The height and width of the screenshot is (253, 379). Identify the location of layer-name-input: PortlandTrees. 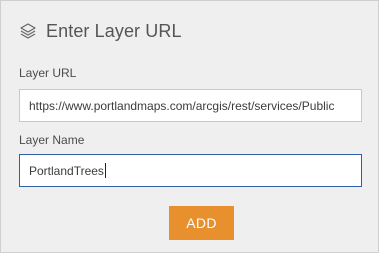
(190, 170).